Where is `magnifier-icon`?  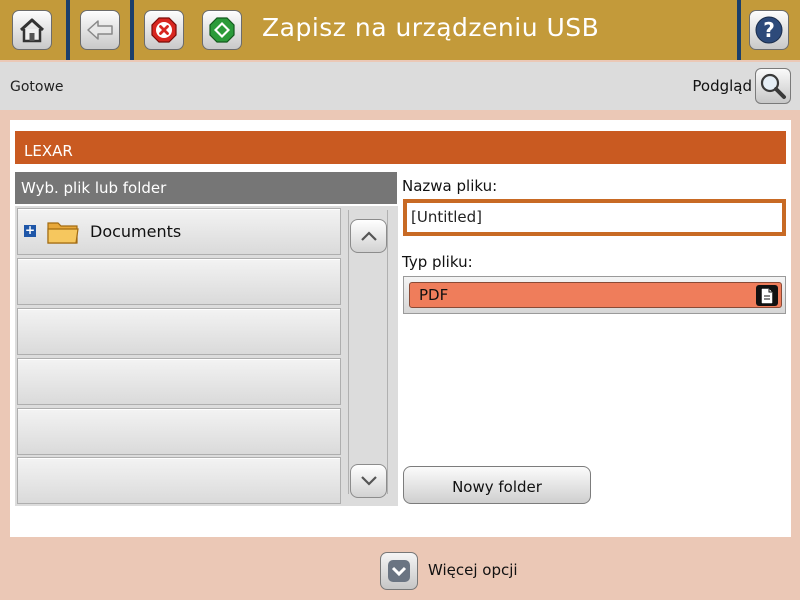 magnifier-icon is located at coordinates (773, 86).